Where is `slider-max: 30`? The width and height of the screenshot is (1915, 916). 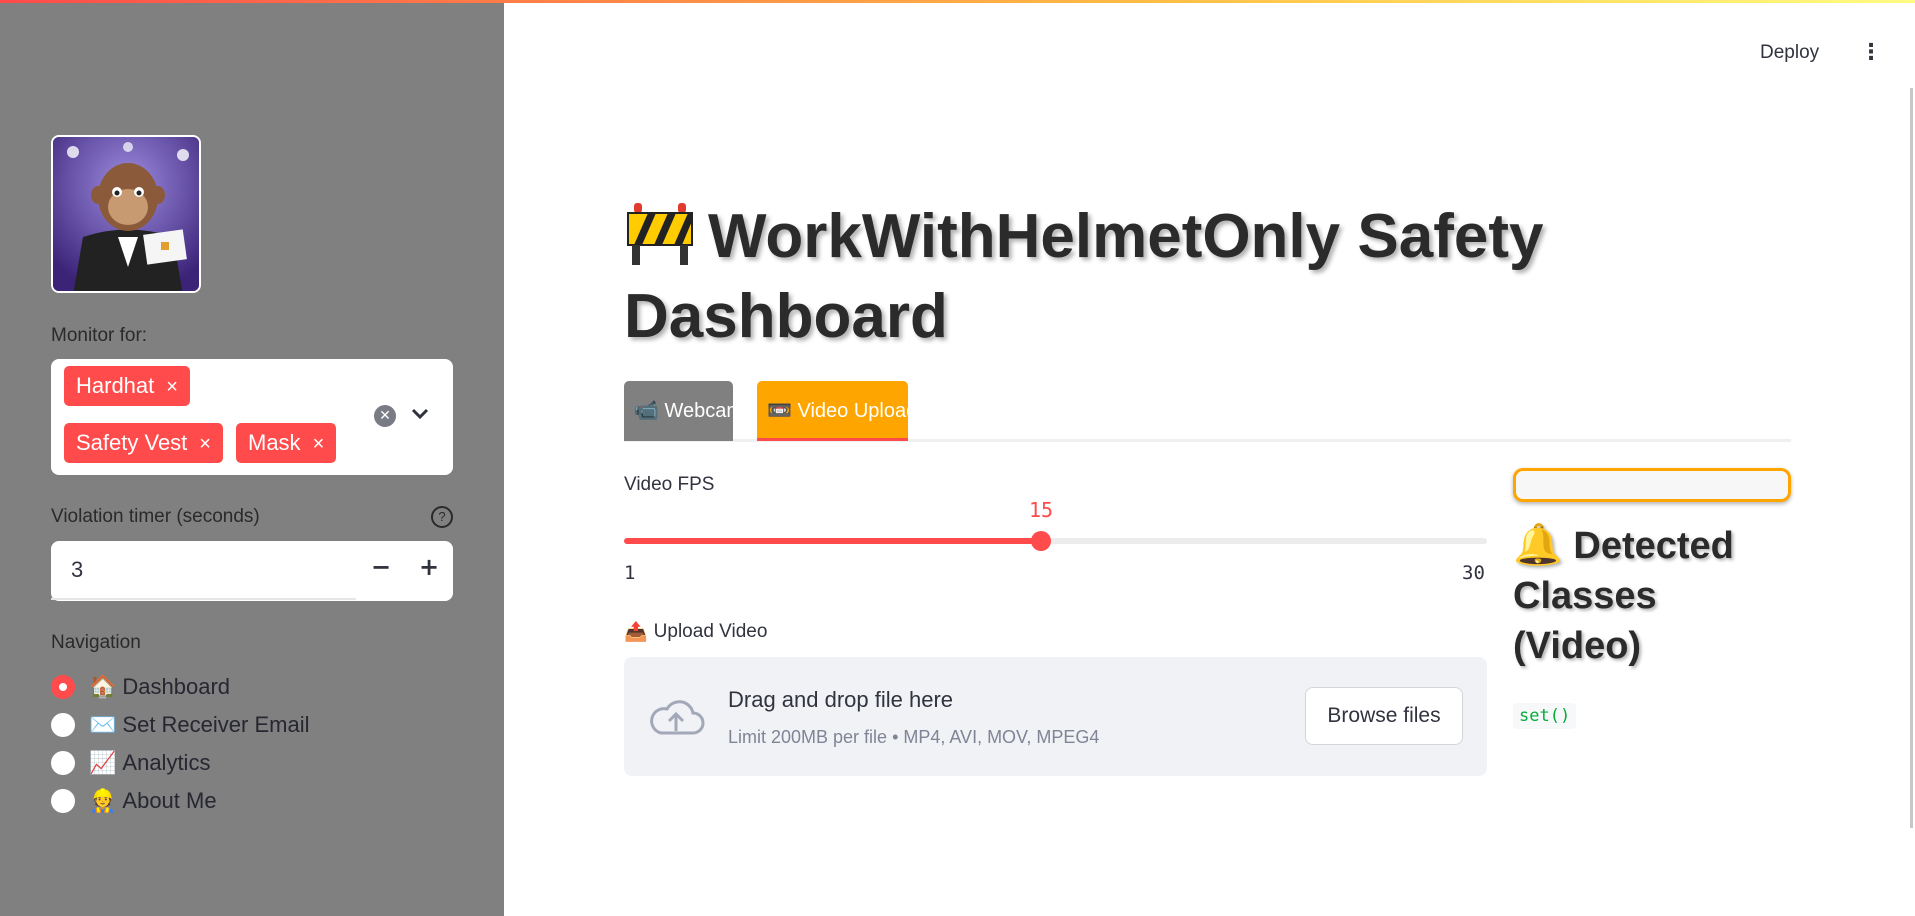 slider-max: 30 is located at coordinates (1473, 573).